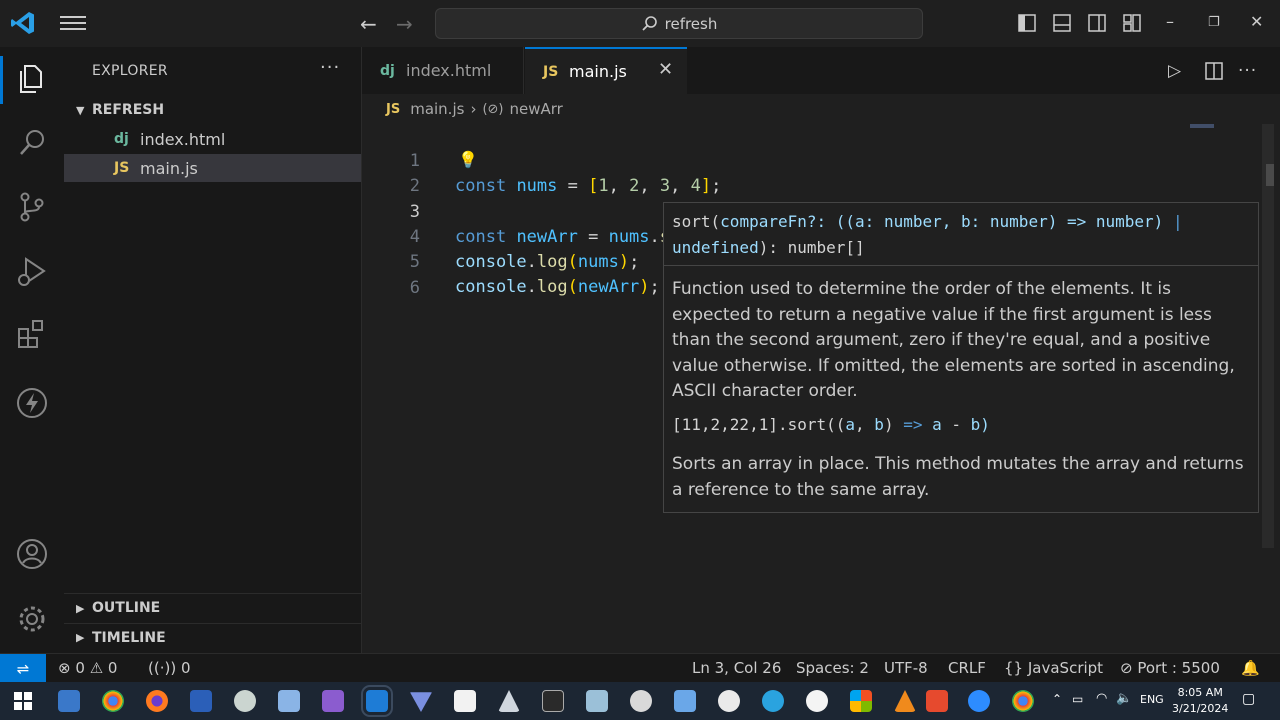 The image size is (1280, 720). Describe the element at coordinates (32, 79) in the screenshot. I see `explorer-icon` at that location.